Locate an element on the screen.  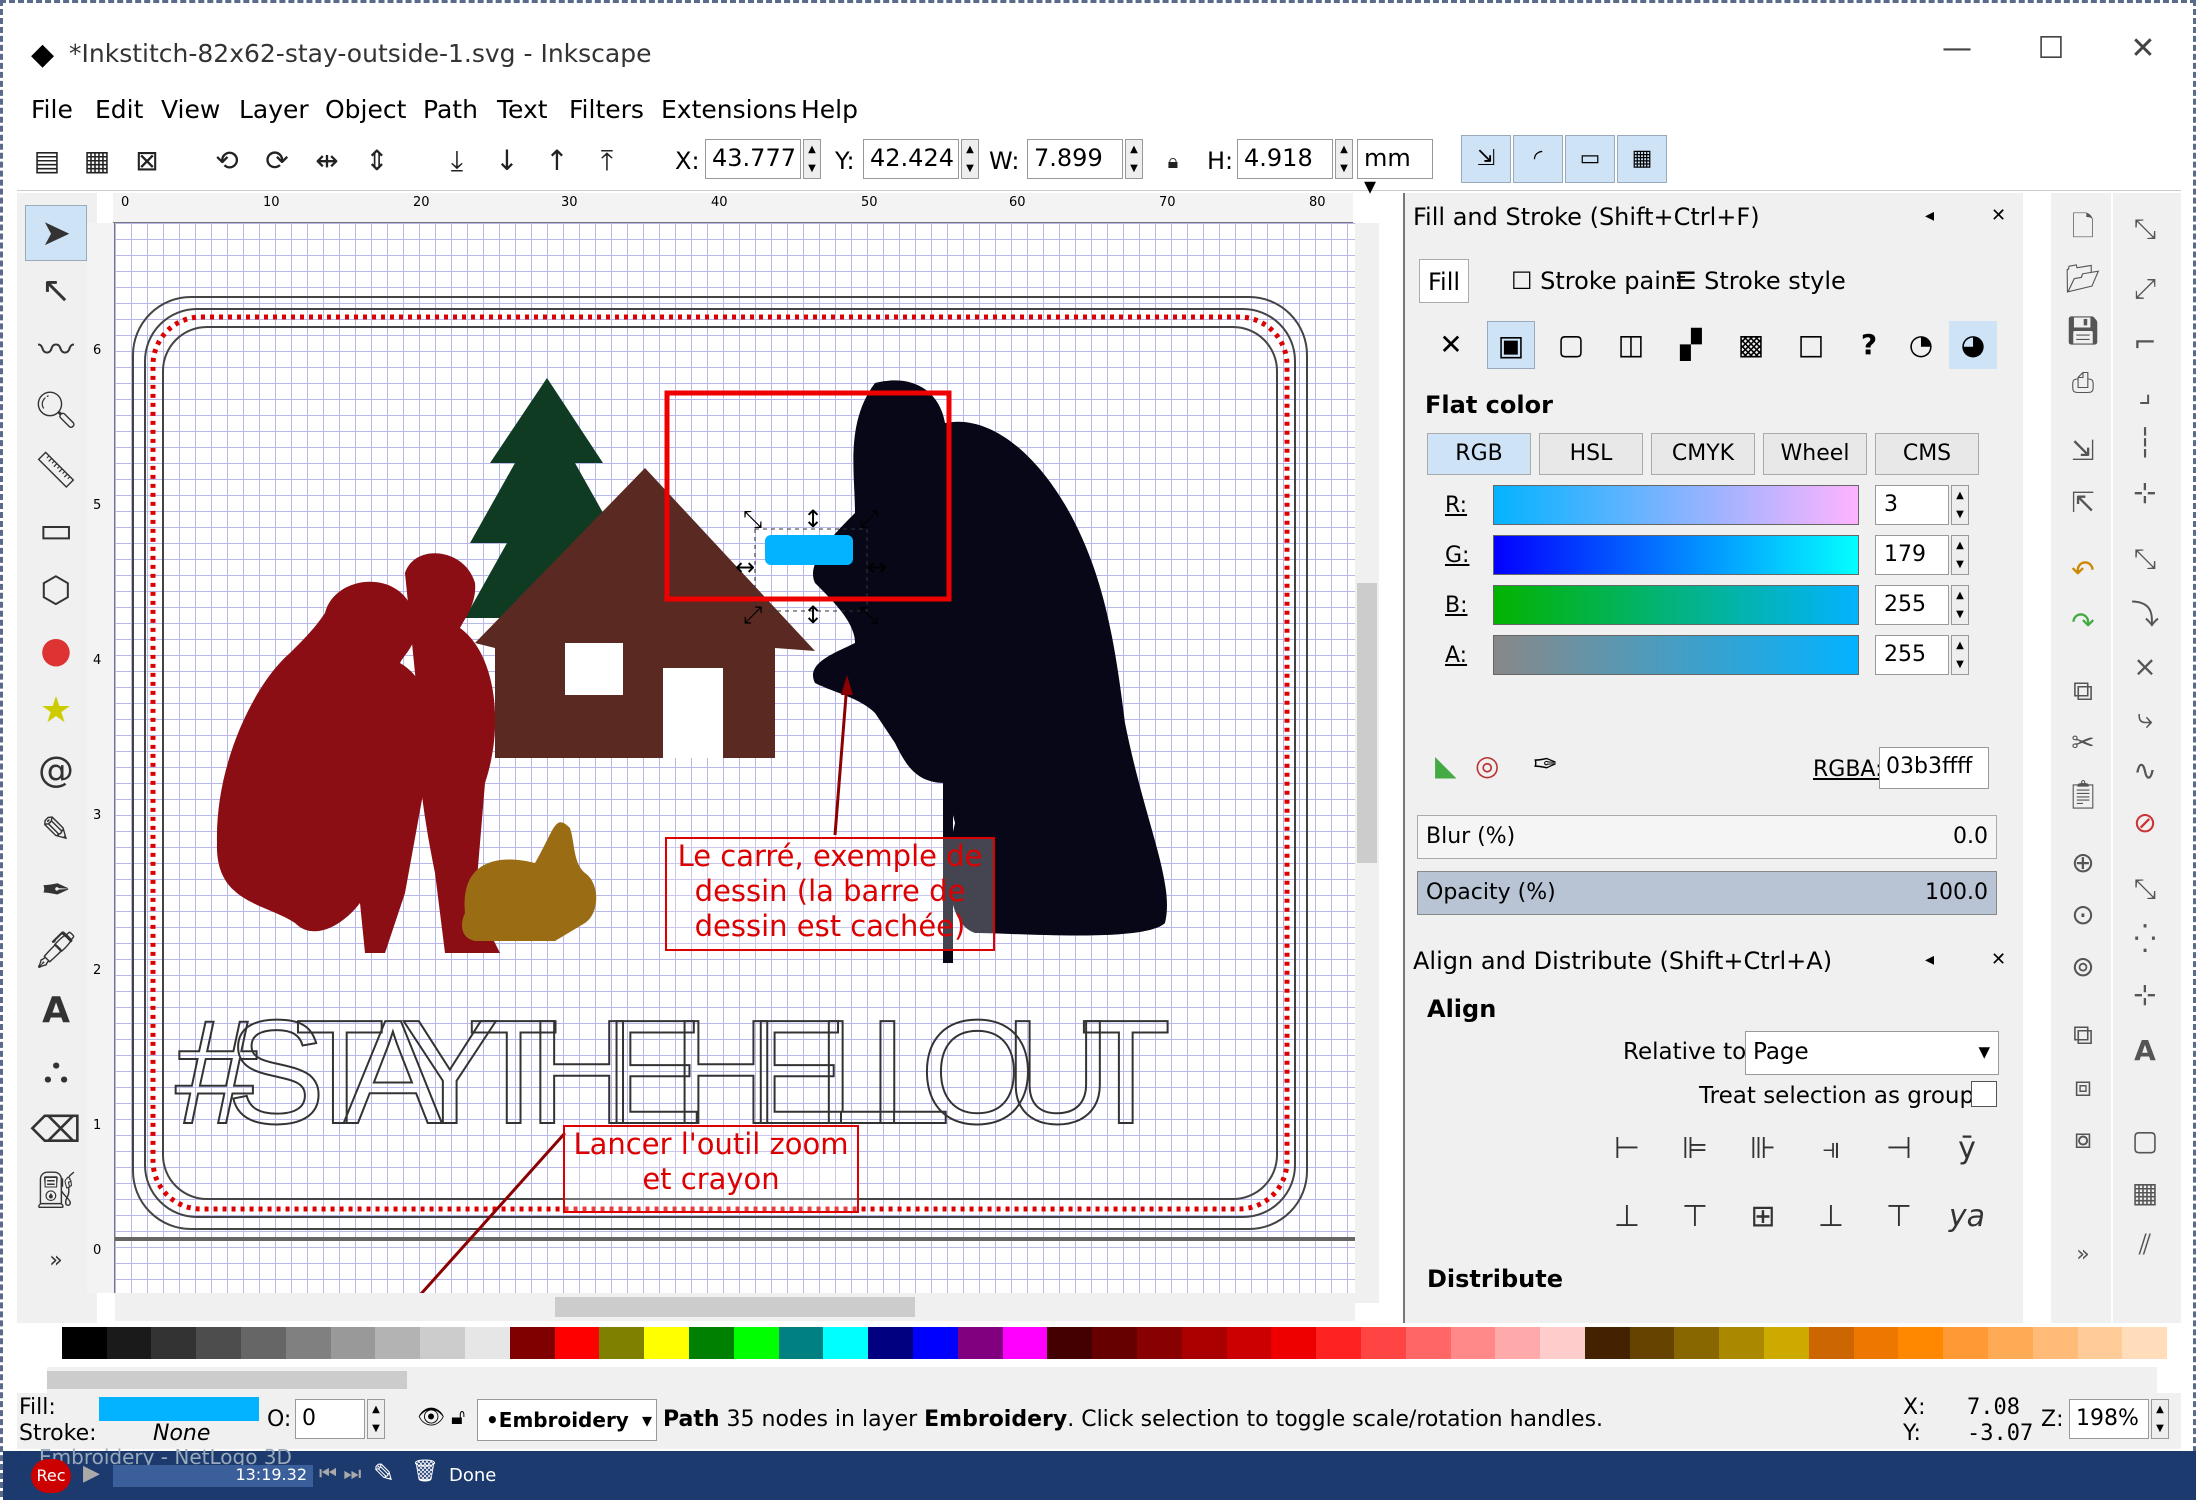
print-icon: ⎙ is located at coordinates (2083, 383).